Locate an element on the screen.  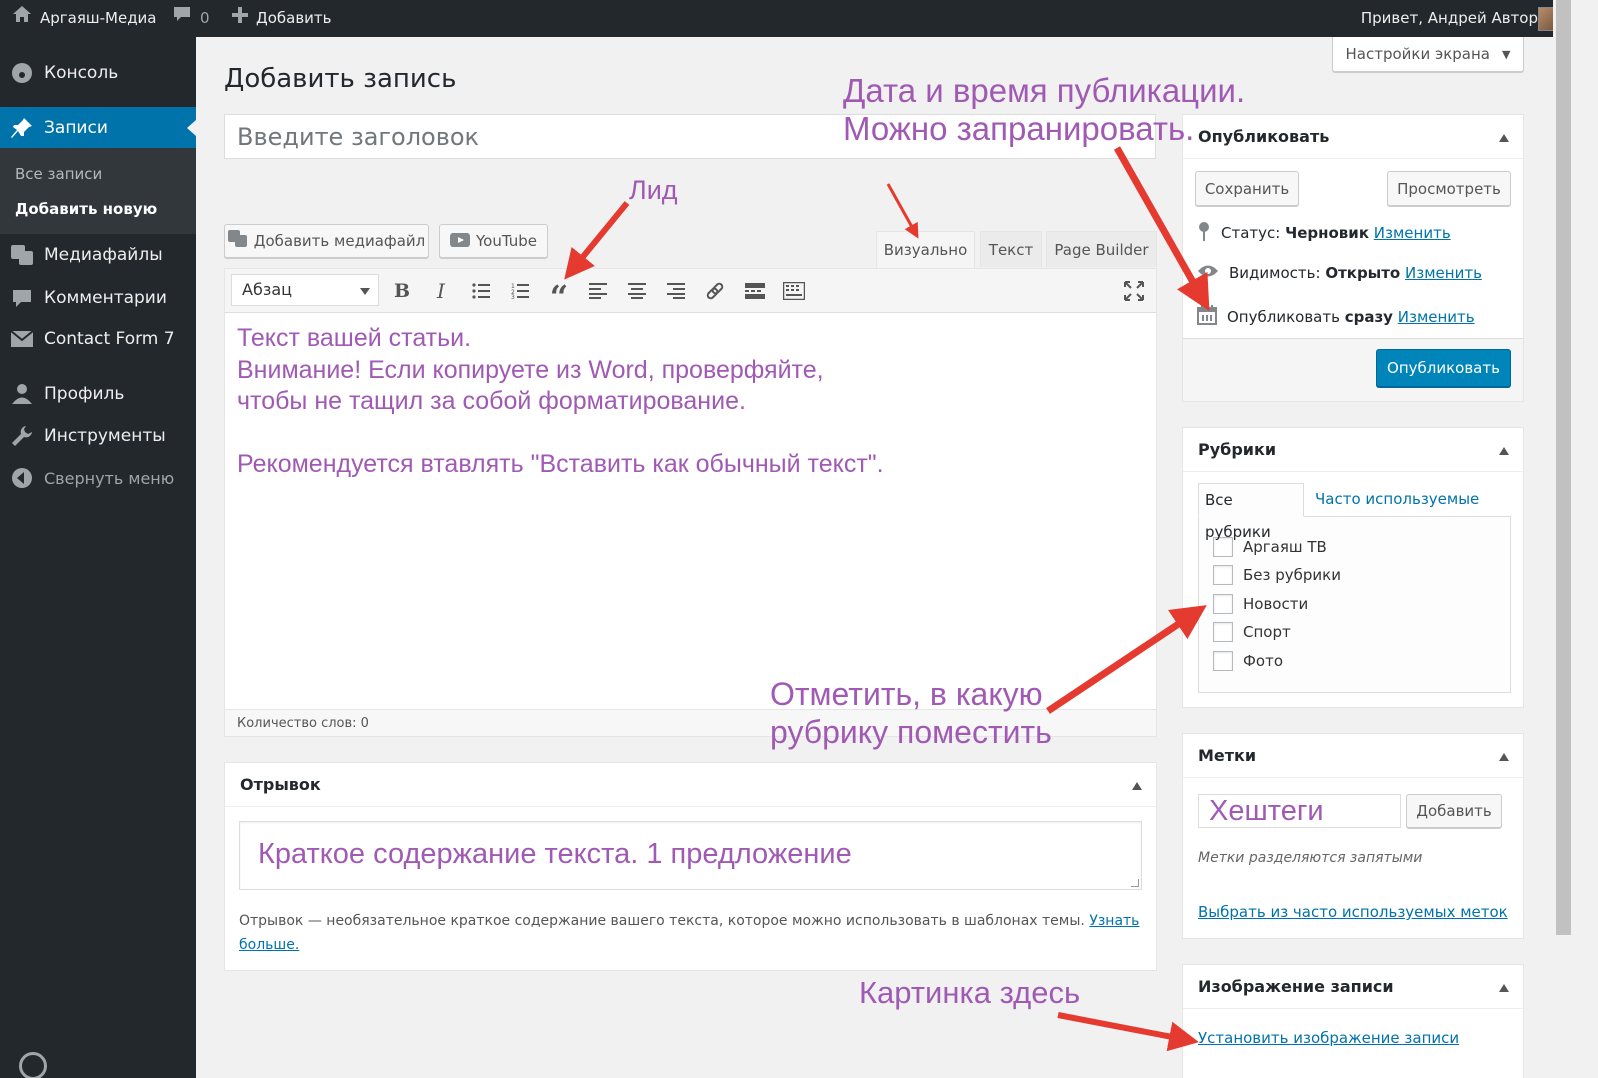
tag-input: Хештеги is located at coordinates (1299, 811).